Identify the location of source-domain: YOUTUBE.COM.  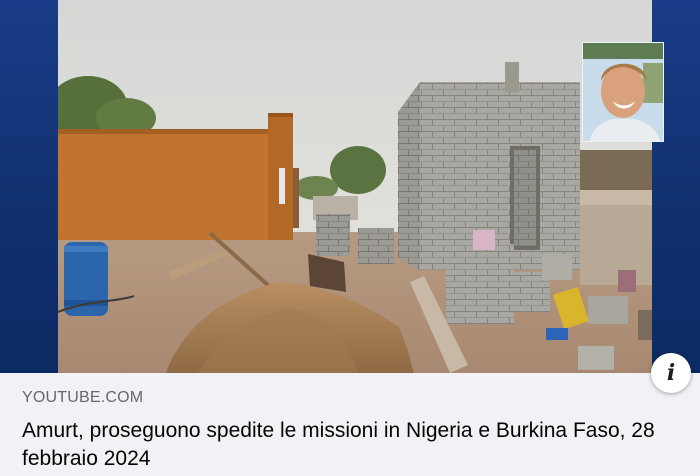
(83, 397).